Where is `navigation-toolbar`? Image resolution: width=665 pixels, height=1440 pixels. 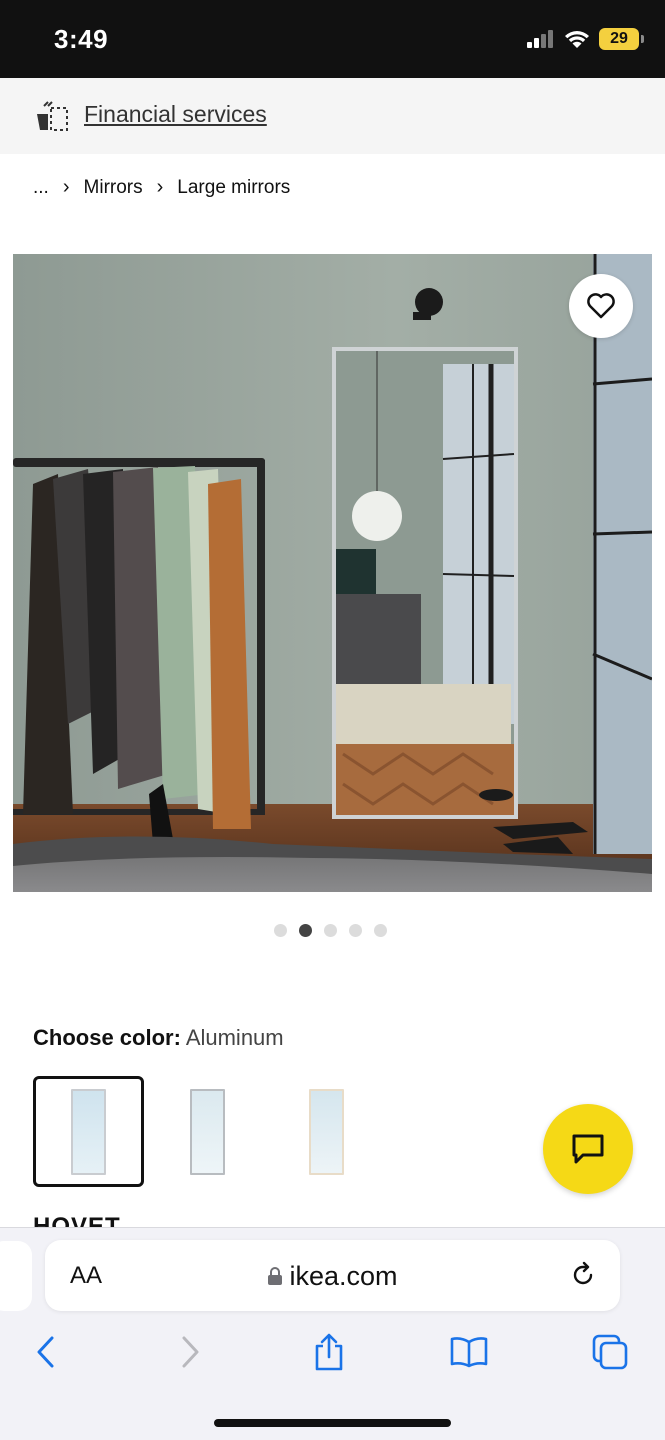
navigation-toolbar is located at coordinates (332, 1355).